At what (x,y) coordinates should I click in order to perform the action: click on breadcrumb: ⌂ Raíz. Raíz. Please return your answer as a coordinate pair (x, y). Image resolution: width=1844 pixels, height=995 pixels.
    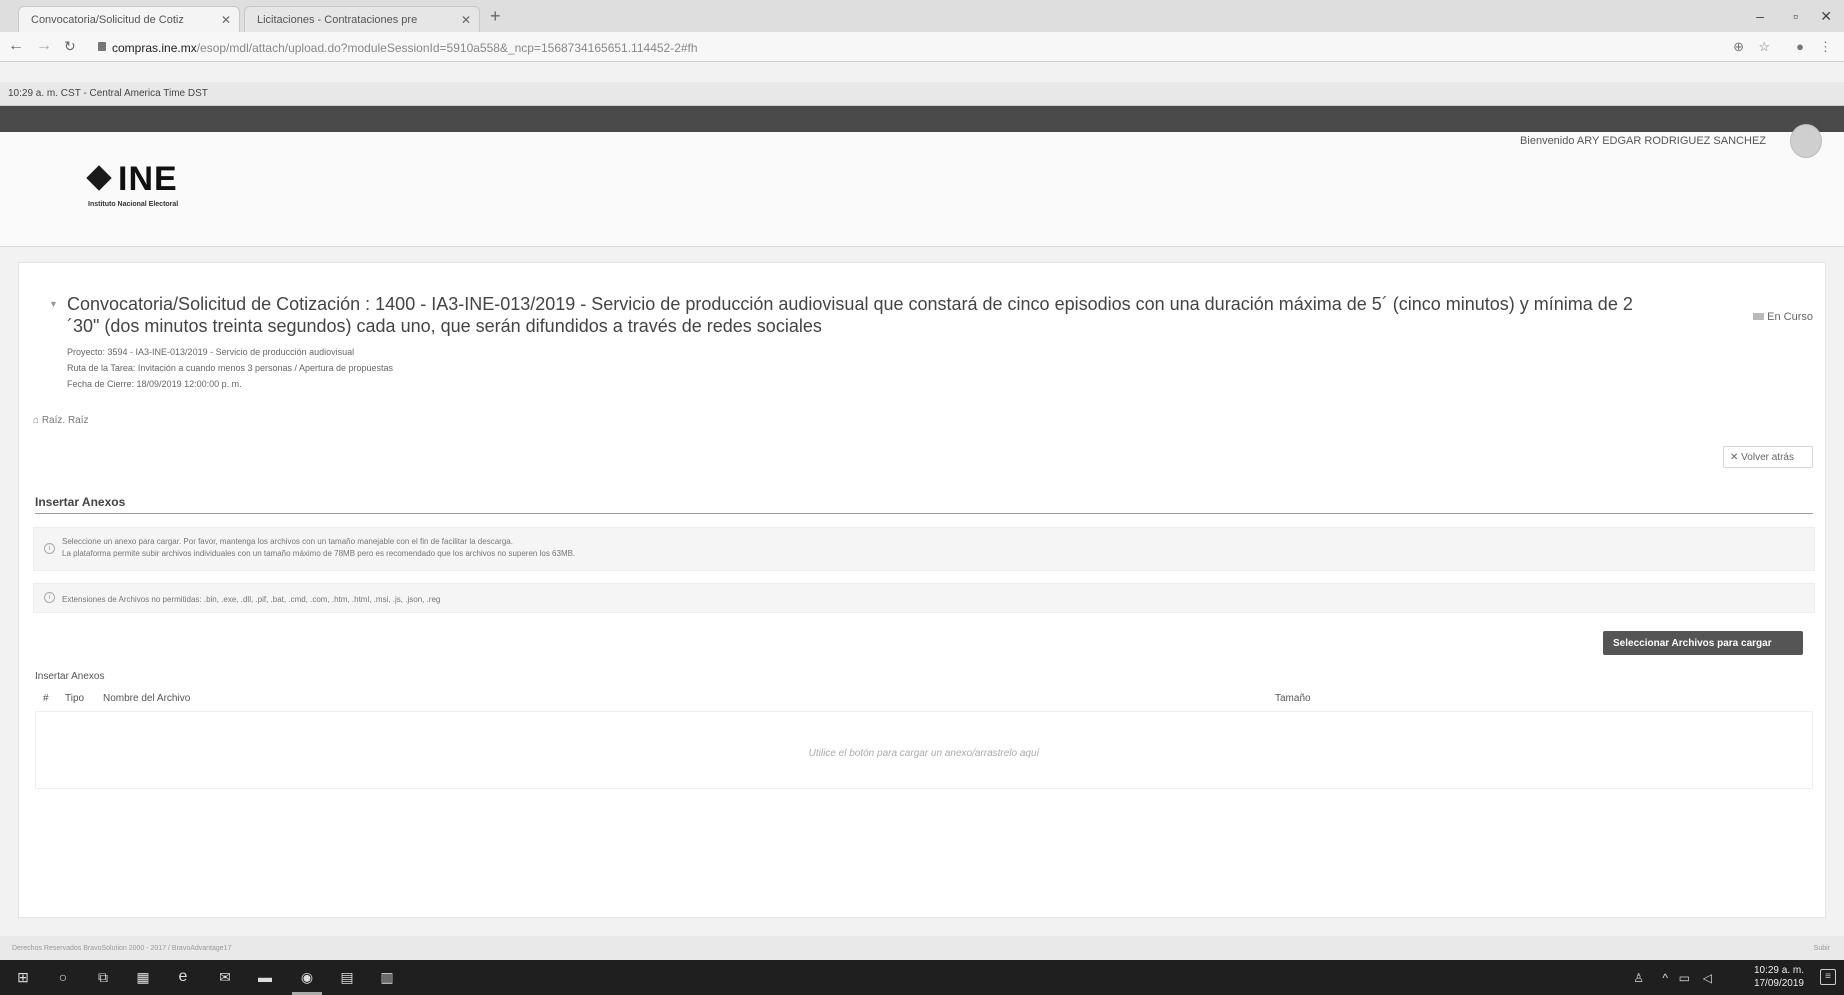
    Looking at the image, I should click on (61, 420).